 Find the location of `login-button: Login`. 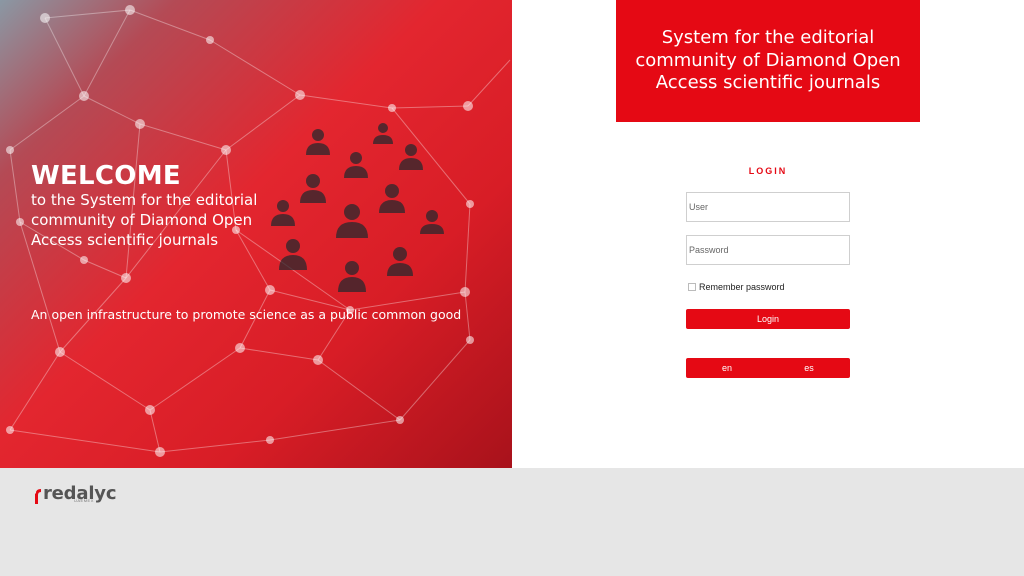

login-button: Login is located at coordinates (768, 319).